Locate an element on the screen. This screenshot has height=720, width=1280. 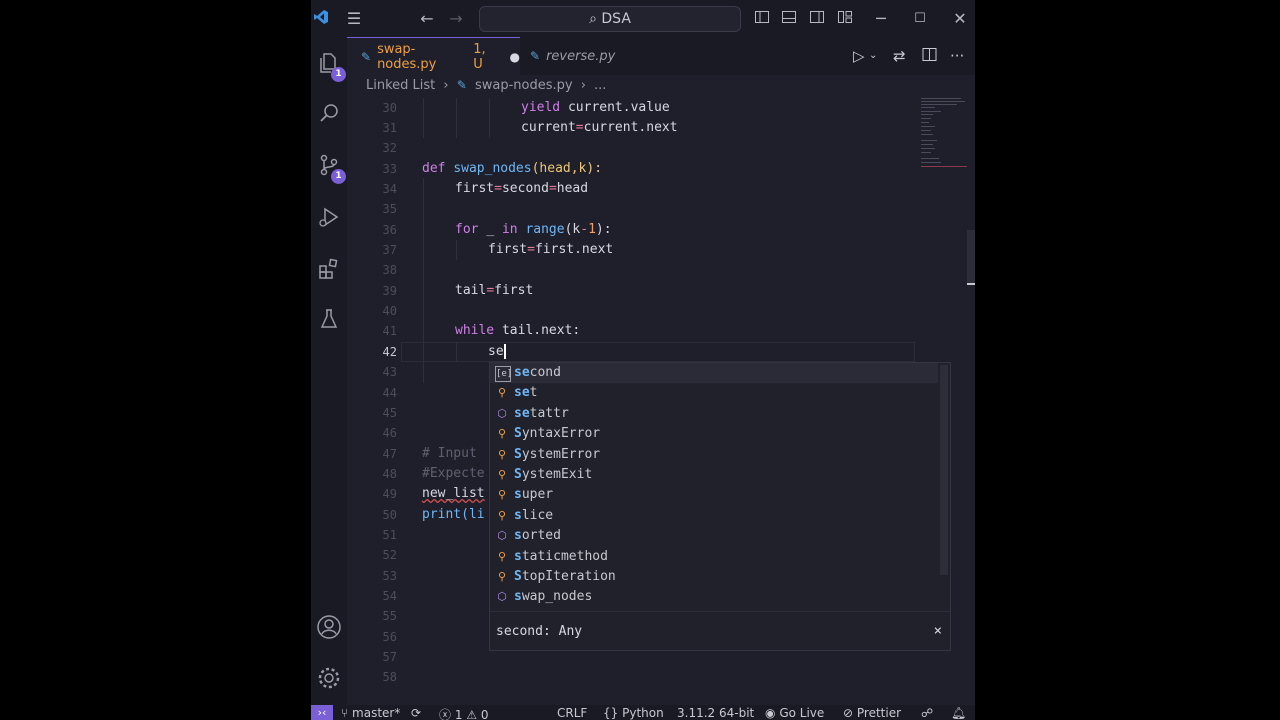
suggestion-item: ⚲ staticmethod is located at coordinates (714, 557).